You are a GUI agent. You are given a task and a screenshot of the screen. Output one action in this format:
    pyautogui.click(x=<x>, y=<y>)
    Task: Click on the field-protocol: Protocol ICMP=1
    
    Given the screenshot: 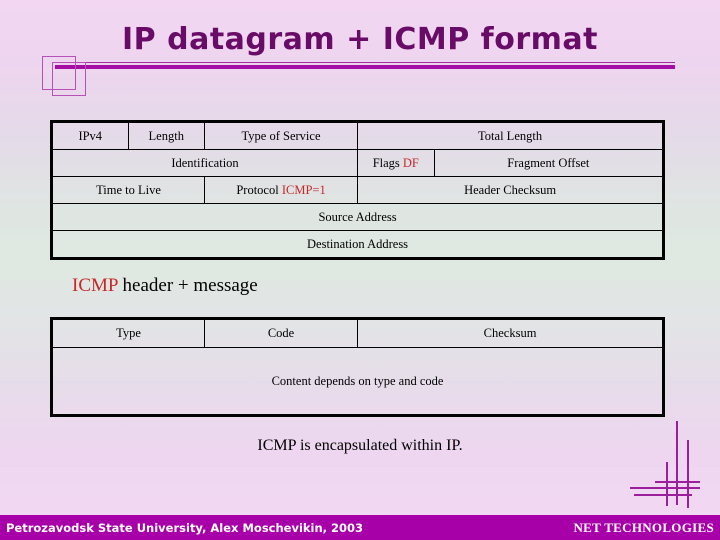 What is the action you would take?
    pyautogui.click(x=281, y=190)
    